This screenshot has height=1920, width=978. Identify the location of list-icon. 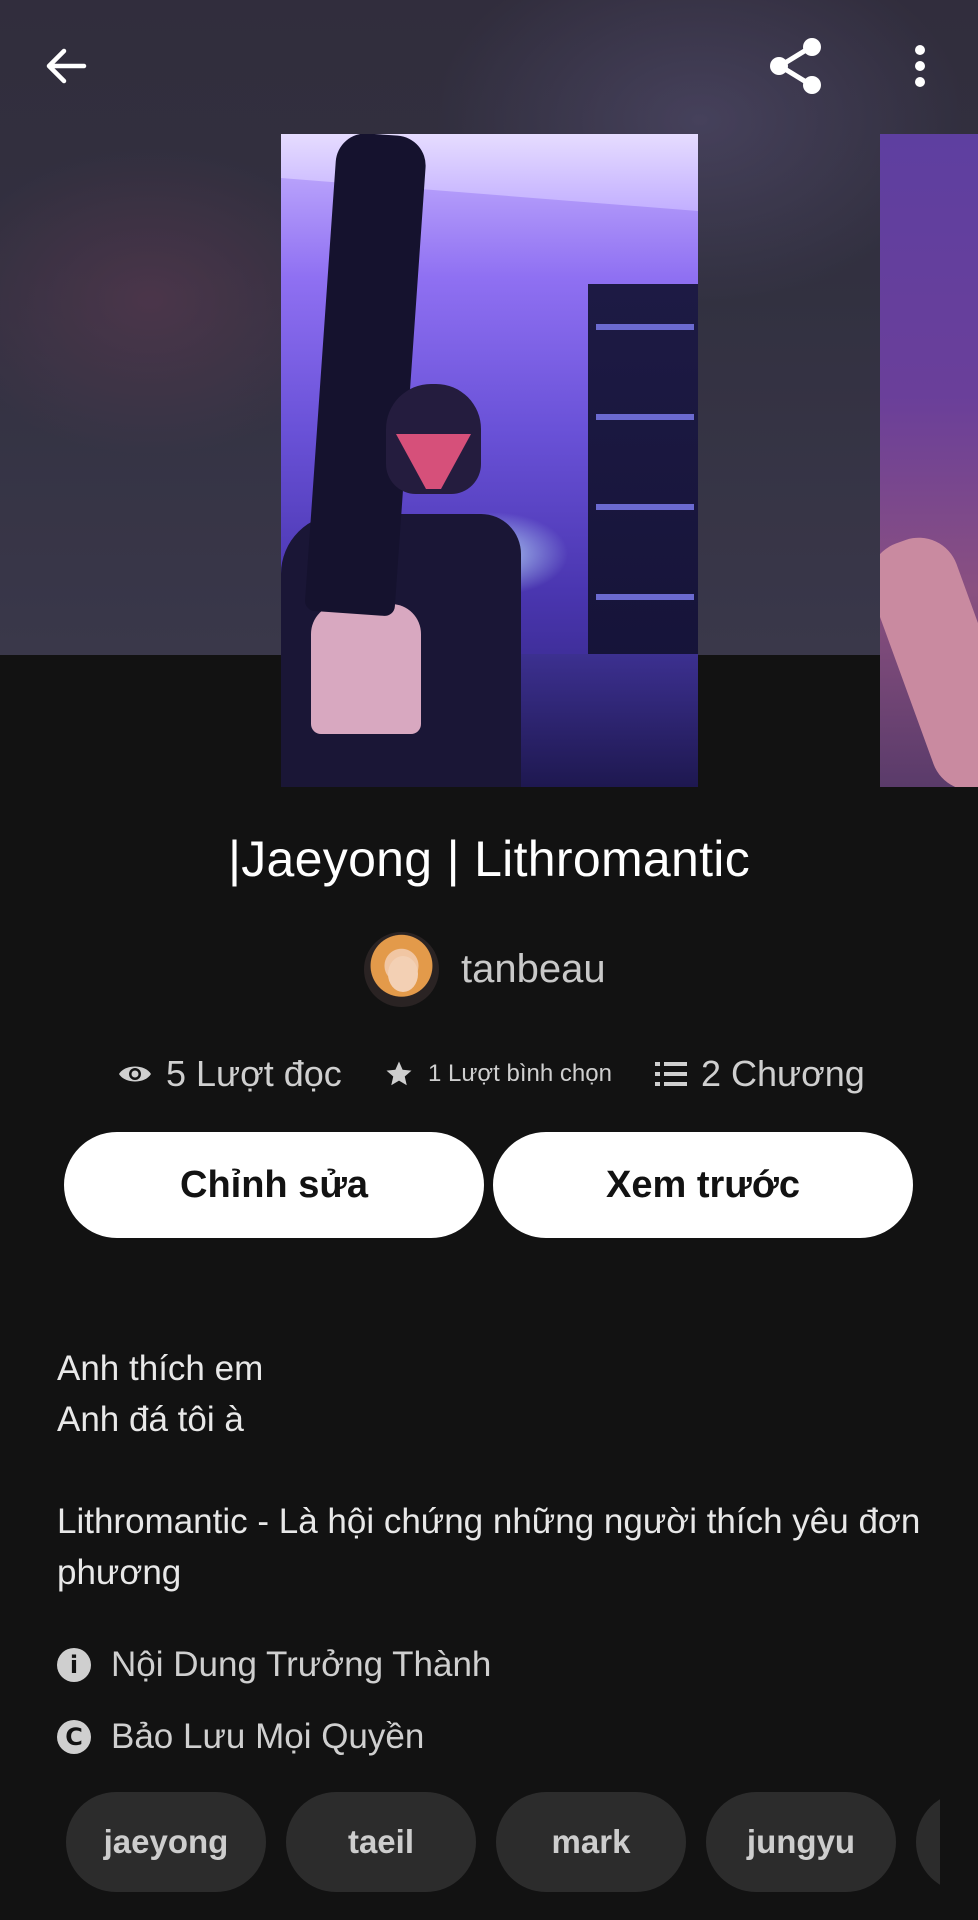
(671, 1074).